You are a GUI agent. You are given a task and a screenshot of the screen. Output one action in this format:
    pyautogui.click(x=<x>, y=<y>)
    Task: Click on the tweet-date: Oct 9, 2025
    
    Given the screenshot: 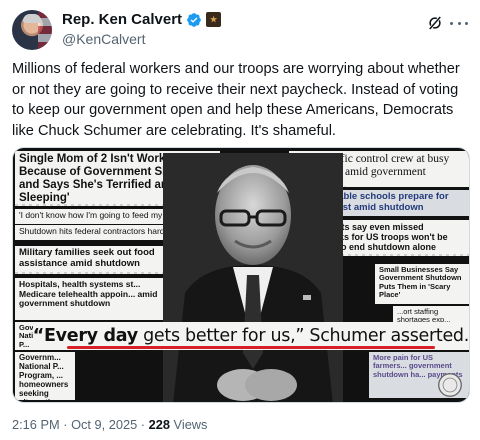 What is the action you would take?
    pyautogui.click(x=104, y=424)
    